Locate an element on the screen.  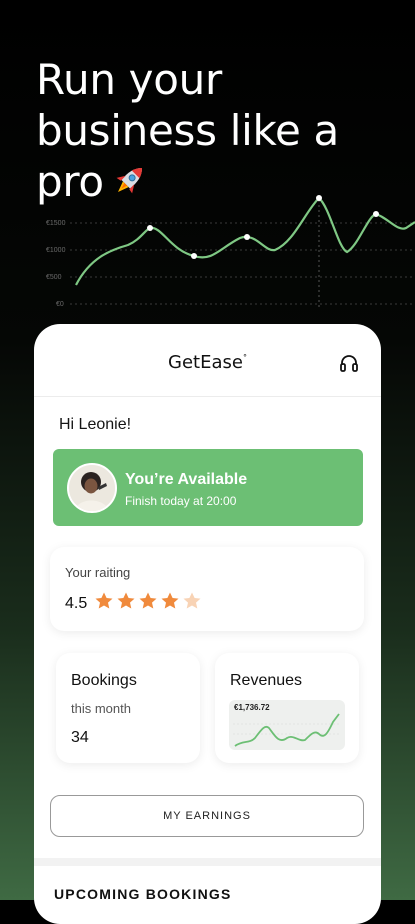
availability-card: You’re Available Finish today at 20:00 is located at coordinates (208, 487).